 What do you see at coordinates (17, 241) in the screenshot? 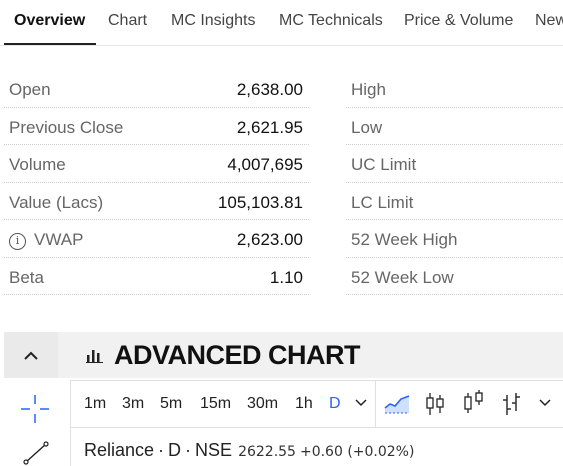
I see `info-icon: i` at bounding box center [17, 241].